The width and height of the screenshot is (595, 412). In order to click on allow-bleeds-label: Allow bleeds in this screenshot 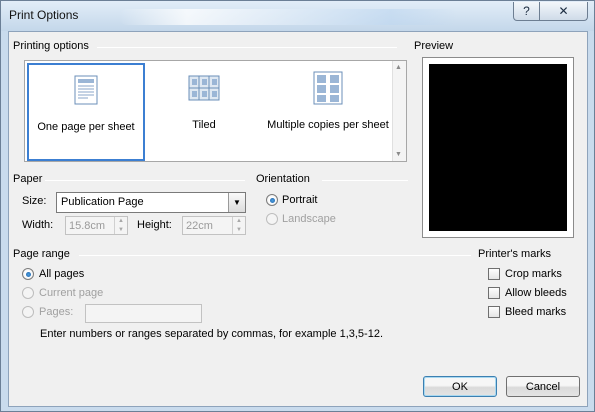, I will do `click(536, 293)`.